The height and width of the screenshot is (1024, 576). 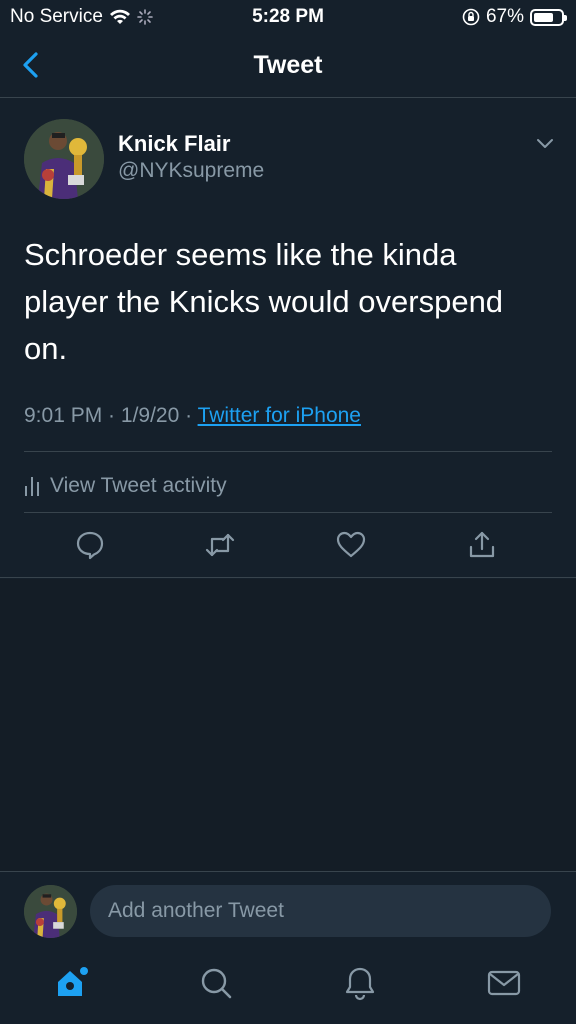 I want to click on notifications-icon, so click(x=360, y=983).